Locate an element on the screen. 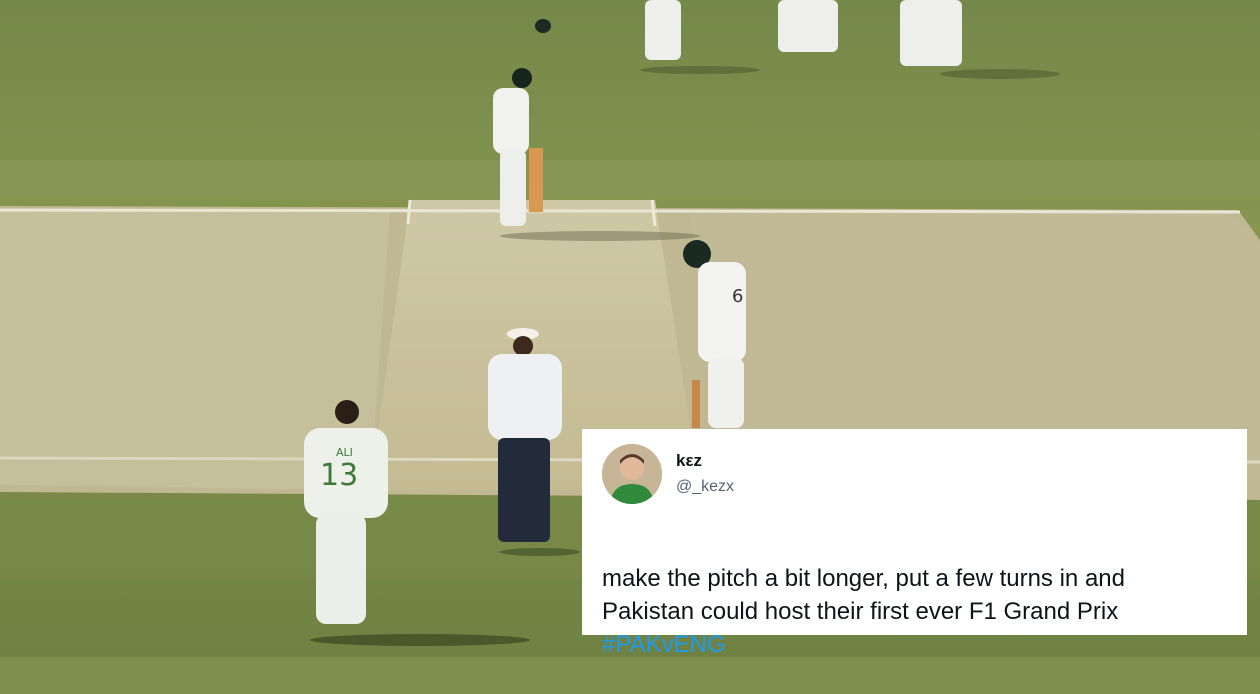  display-name: kεz is located at coordinates (705, 461).